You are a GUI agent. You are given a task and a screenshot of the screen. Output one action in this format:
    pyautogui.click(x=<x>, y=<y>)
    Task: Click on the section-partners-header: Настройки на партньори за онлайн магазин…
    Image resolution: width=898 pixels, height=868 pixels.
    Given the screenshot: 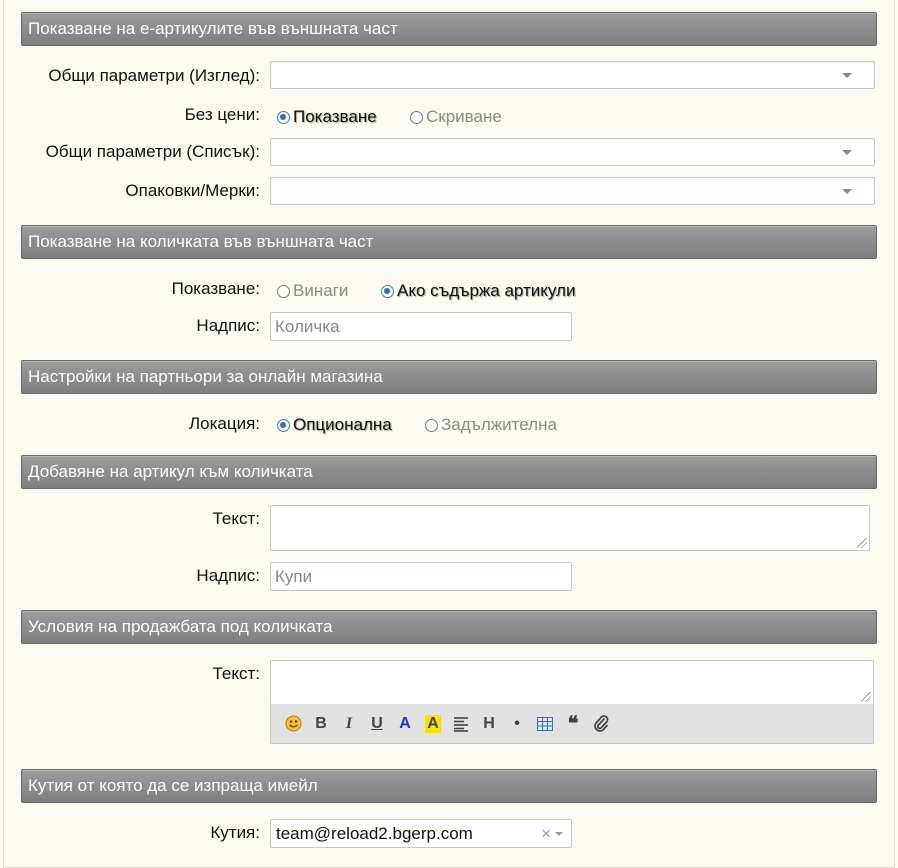 What is the action you would take?
    pyautogui.click(x=449, y=377)
    